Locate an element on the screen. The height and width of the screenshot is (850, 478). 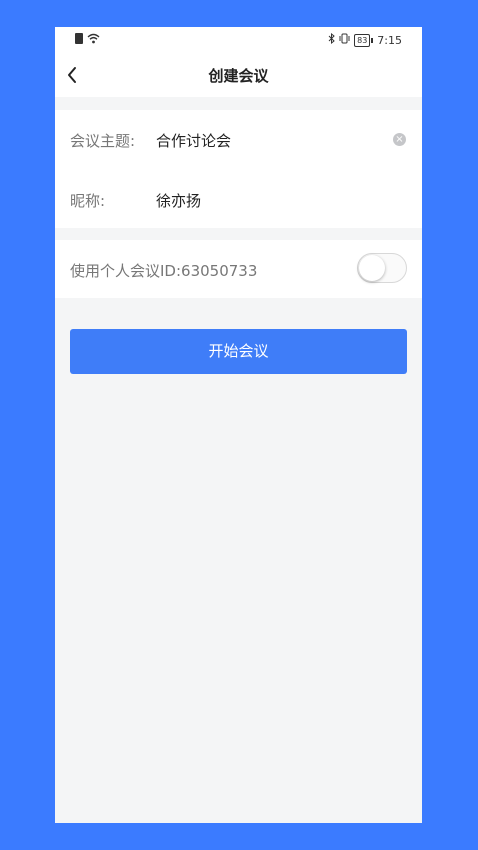
topic-input: 合作讨论会 is located at coordinates (266, 140).